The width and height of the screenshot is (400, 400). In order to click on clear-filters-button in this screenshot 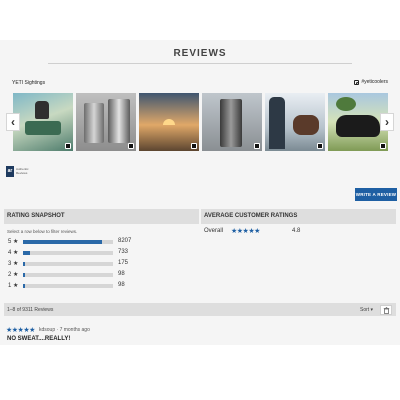, I will do `click(386, 309)`.